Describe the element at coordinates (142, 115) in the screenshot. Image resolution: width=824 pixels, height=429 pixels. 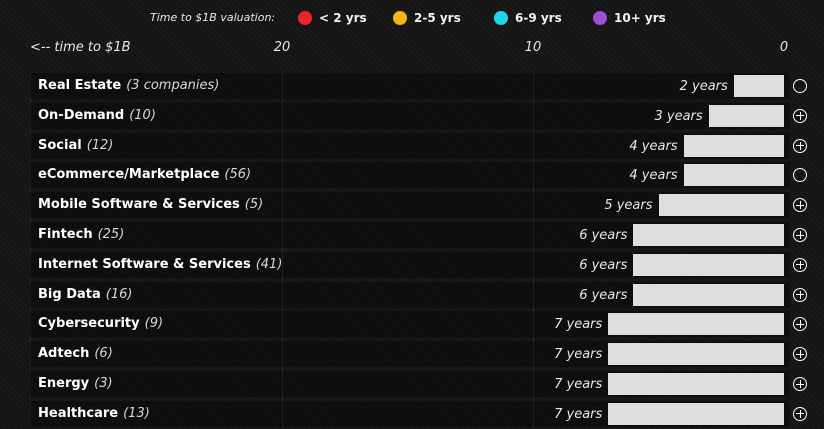
I see `company-count: (10)` at that location.